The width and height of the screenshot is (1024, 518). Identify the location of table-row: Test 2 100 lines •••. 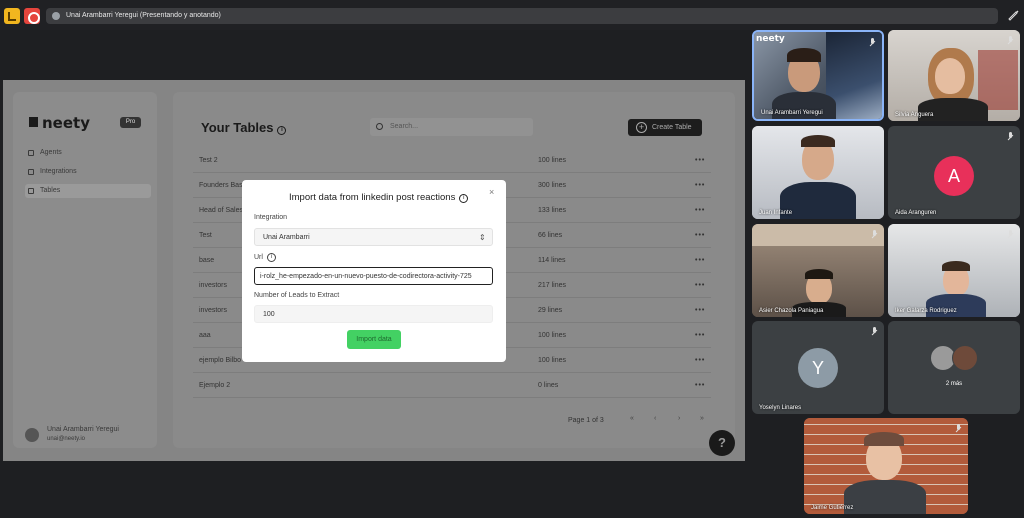
(452, 160).